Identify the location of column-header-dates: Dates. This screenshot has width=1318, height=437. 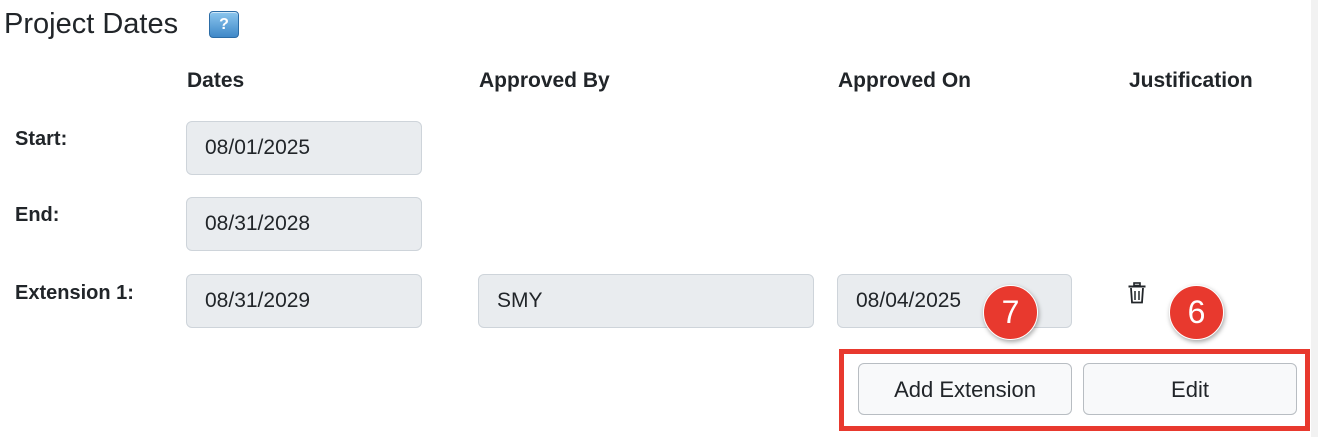
(216, 80).